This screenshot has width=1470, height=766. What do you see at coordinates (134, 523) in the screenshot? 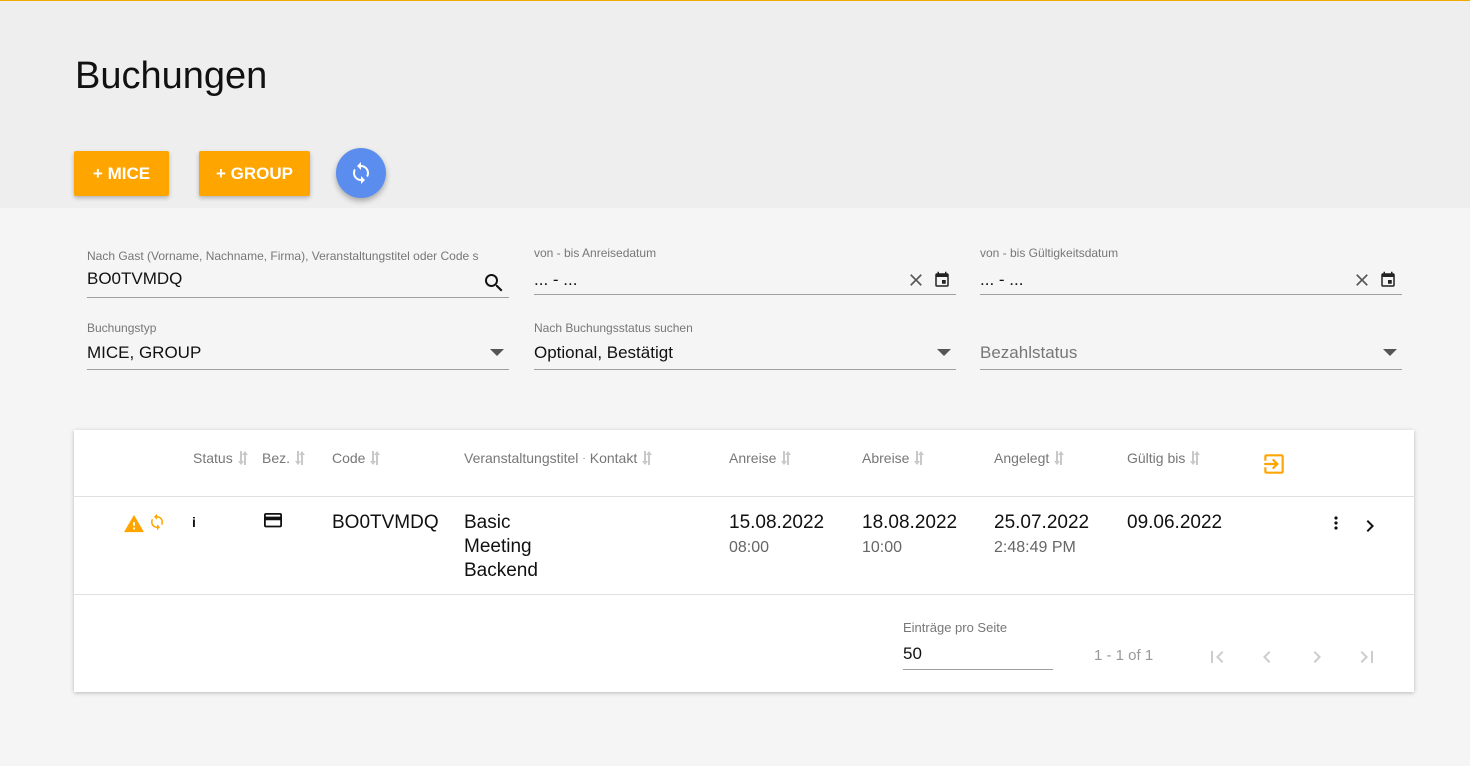
I see `warning-icon` at bounding box center [134, 523].